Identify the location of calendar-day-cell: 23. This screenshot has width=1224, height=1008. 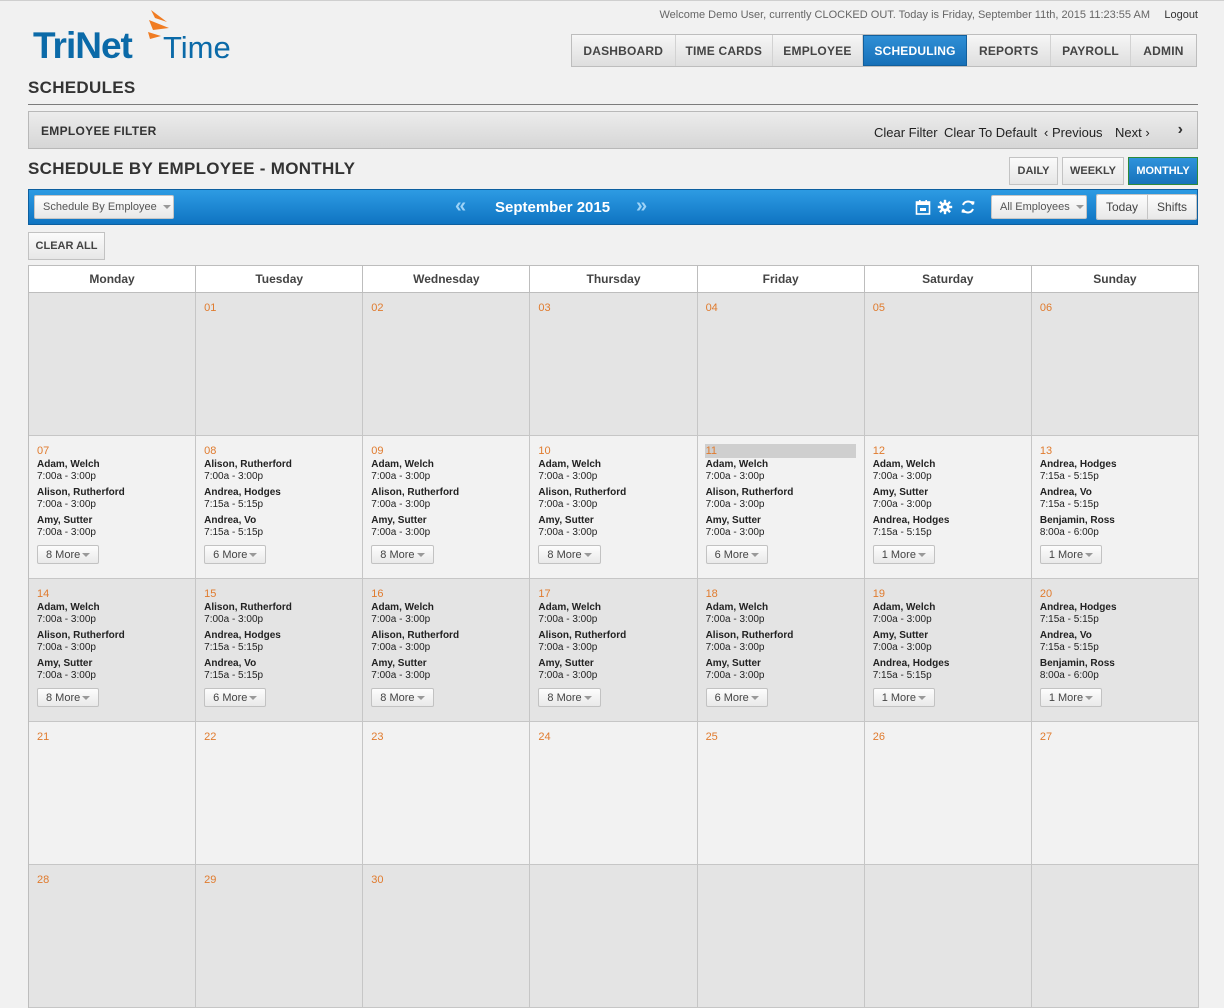
(447, 793).